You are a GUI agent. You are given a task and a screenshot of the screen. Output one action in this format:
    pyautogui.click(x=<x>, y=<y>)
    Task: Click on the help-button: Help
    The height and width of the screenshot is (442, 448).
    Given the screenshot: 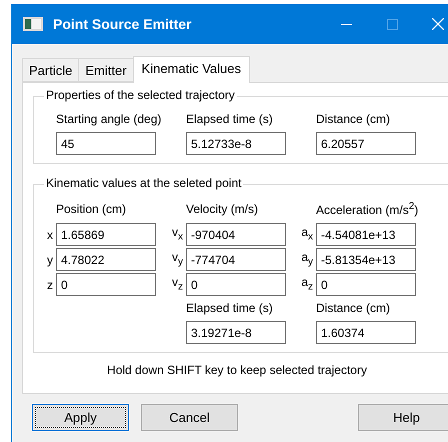 What is the action you would take?
    pyautogui.click(x=403, y=417)
    